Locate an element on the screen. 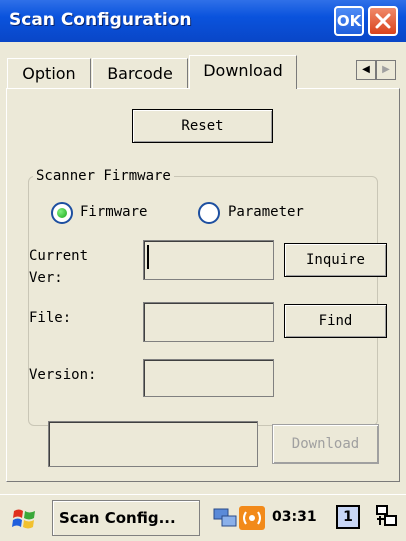 Image resolution: width=406 pixels, height=541 pixels. input-indicator: 1 is located at coordinates (348, 517).